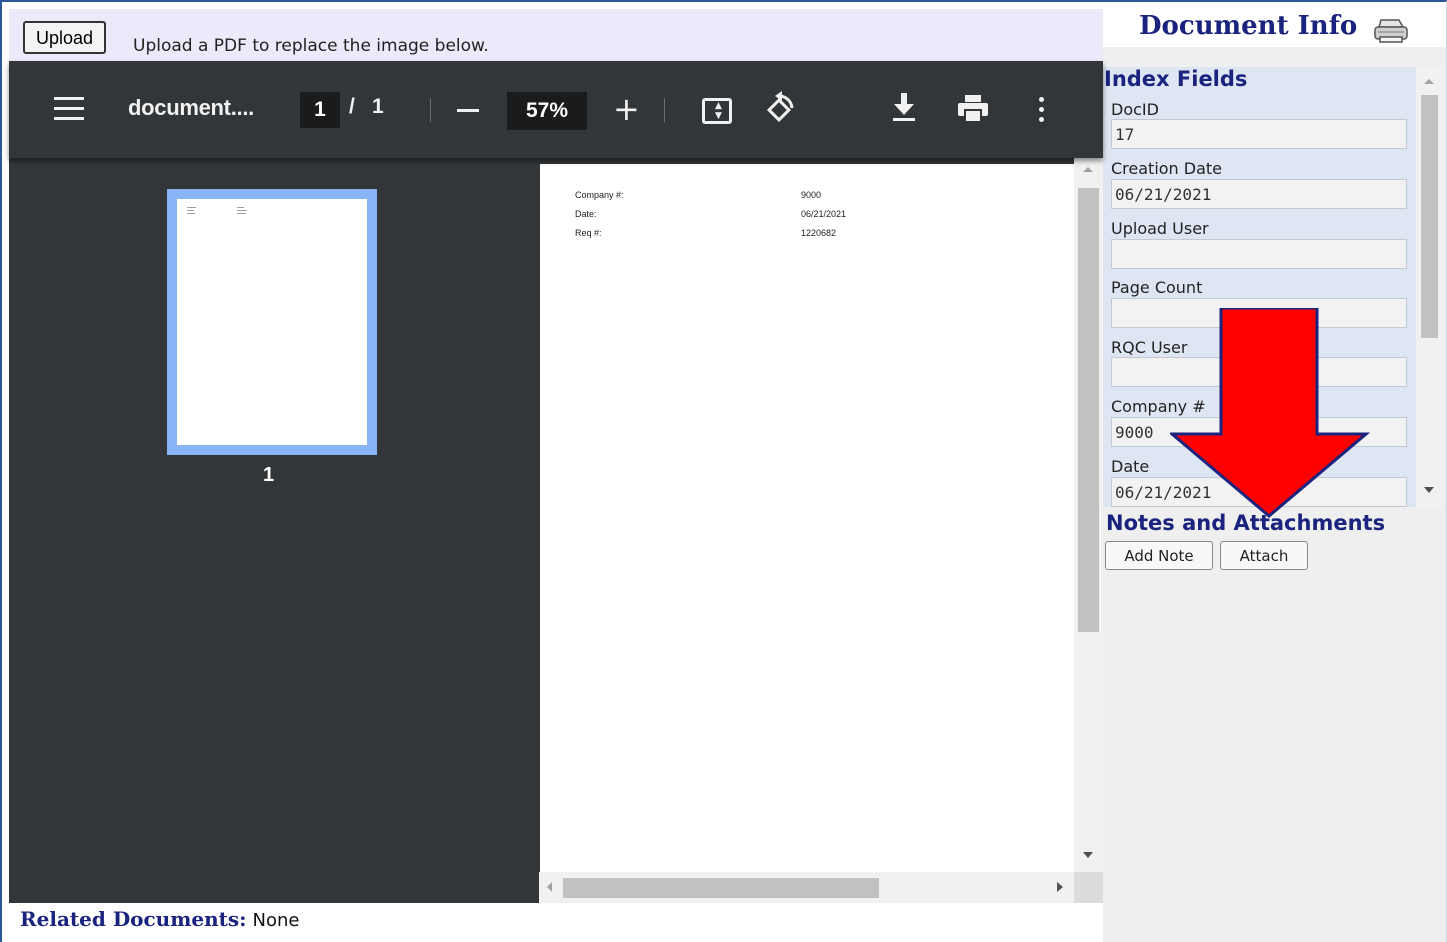 This screenshot has height=942, width=1447. I want to click on field-label-docid: DocID, so click(1135, 109).